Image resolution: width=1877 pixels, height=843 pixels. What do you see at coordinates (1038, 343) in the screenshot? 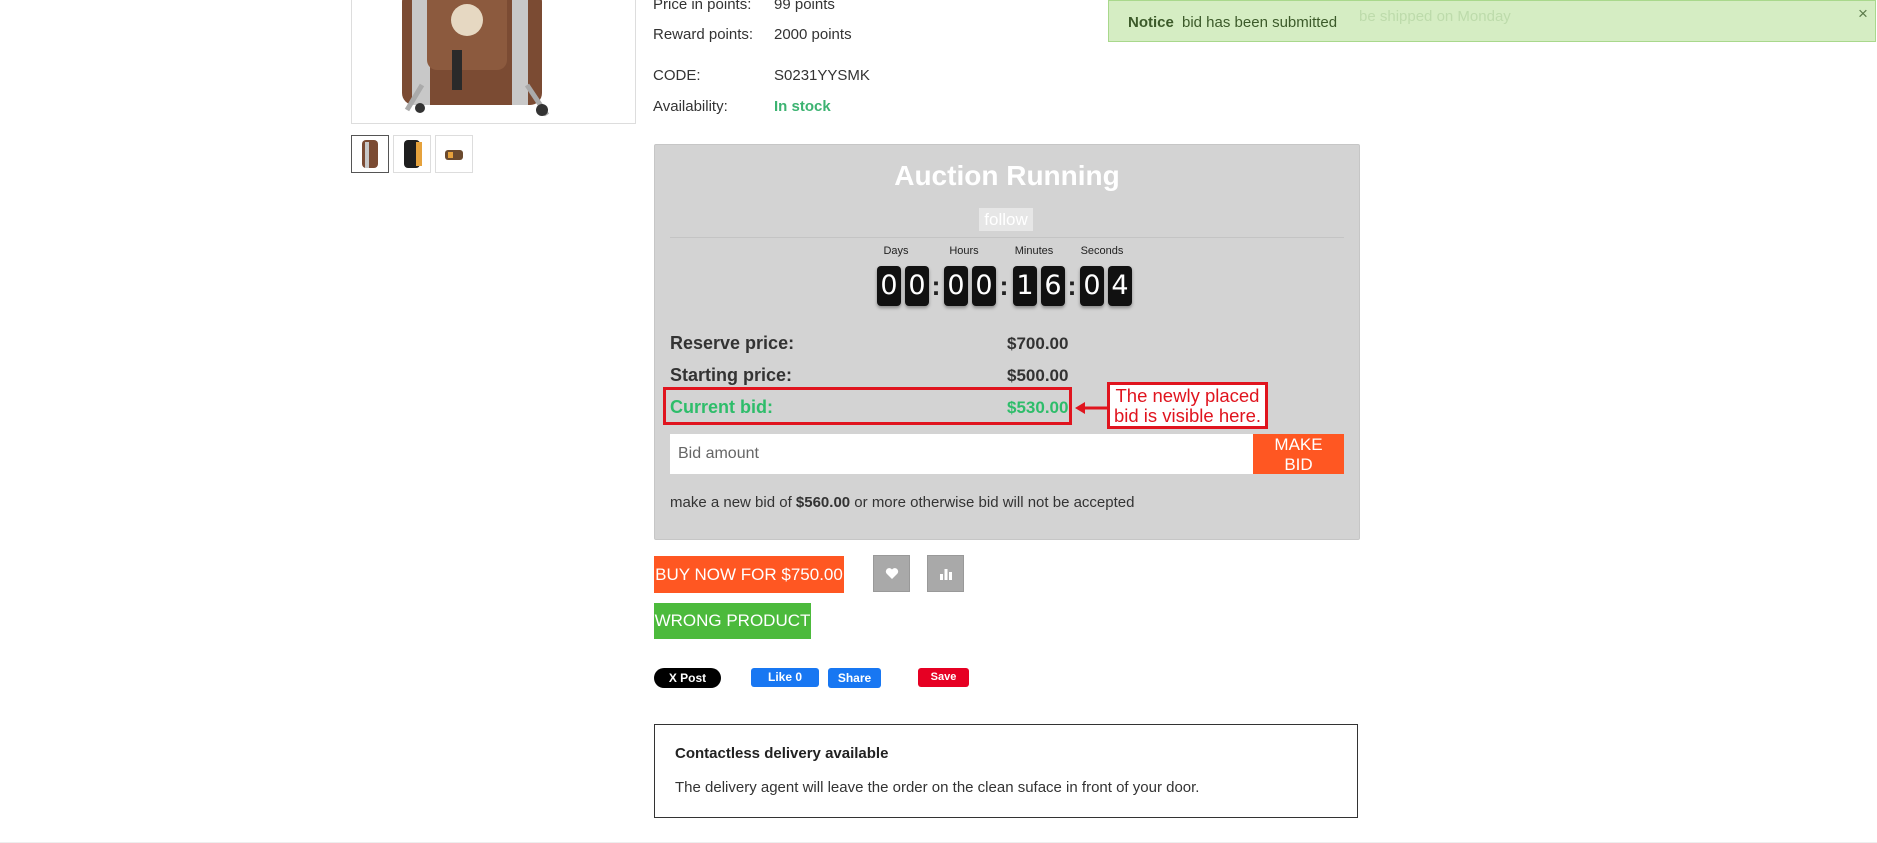
I see `reserve-price-value: $700.00` at bounding box center [1038, 343].